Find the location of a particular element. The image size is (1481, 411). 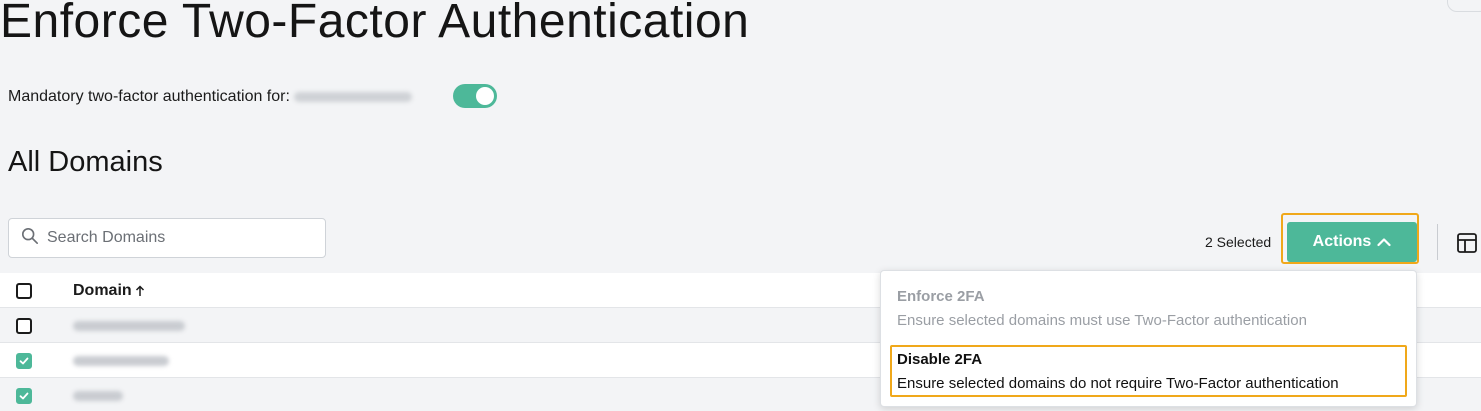

chevron-up-icon is located at coordinates (1384, 242).